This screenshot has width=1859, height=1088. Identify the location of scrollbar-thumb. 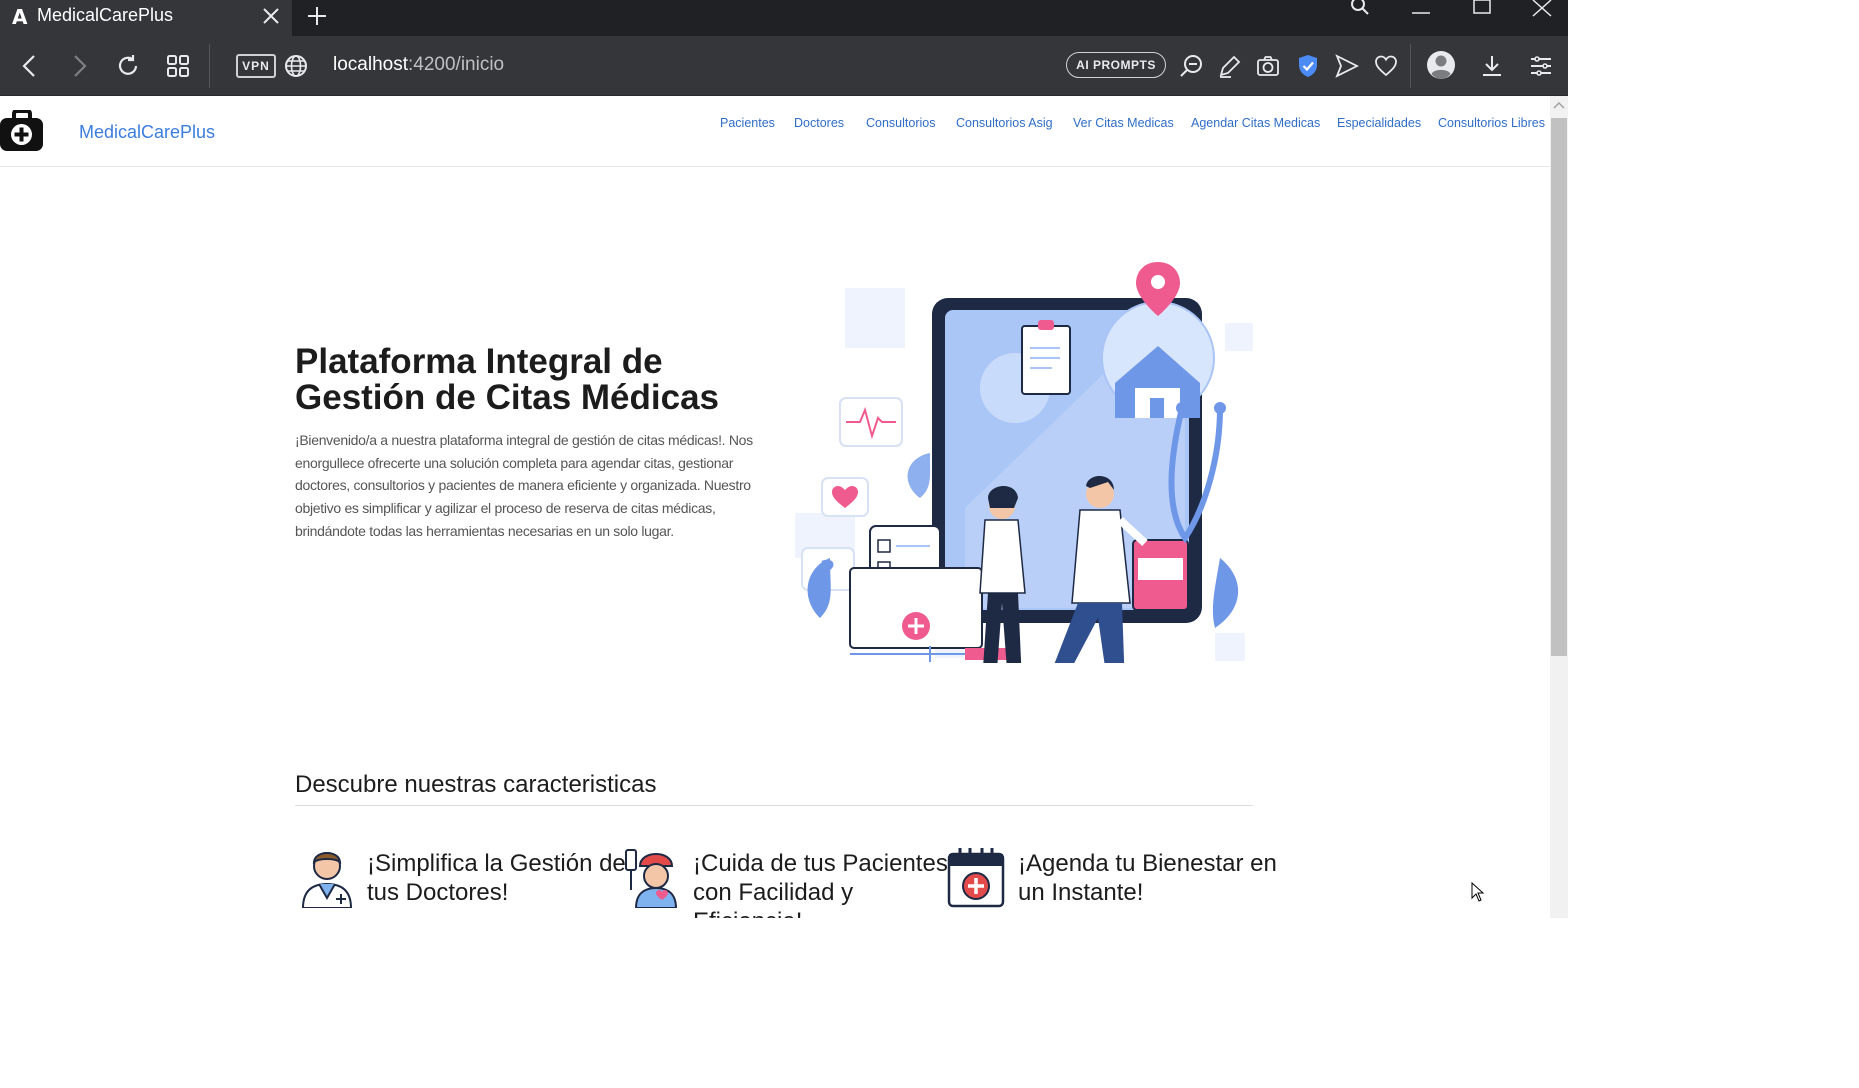
(1559, 387).